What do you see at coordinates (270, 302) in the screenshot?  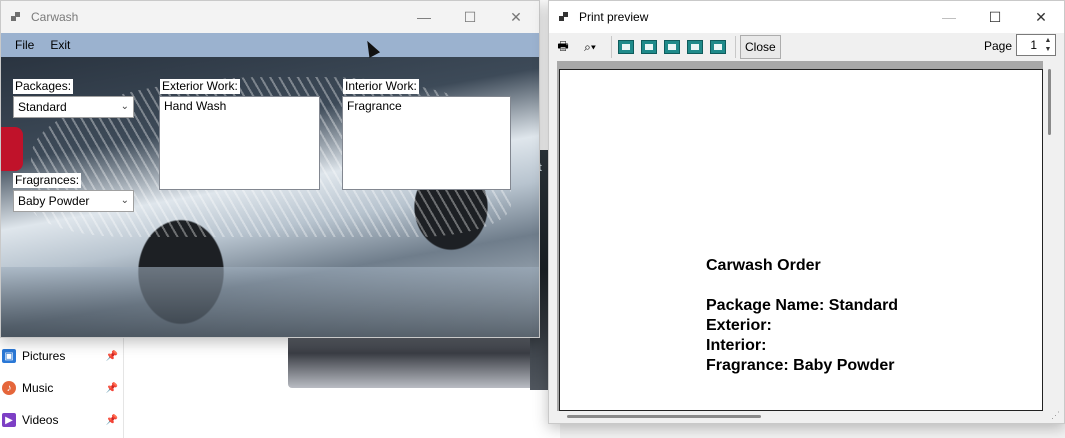 I see `wet-floor` at bounding box center [270, 302].